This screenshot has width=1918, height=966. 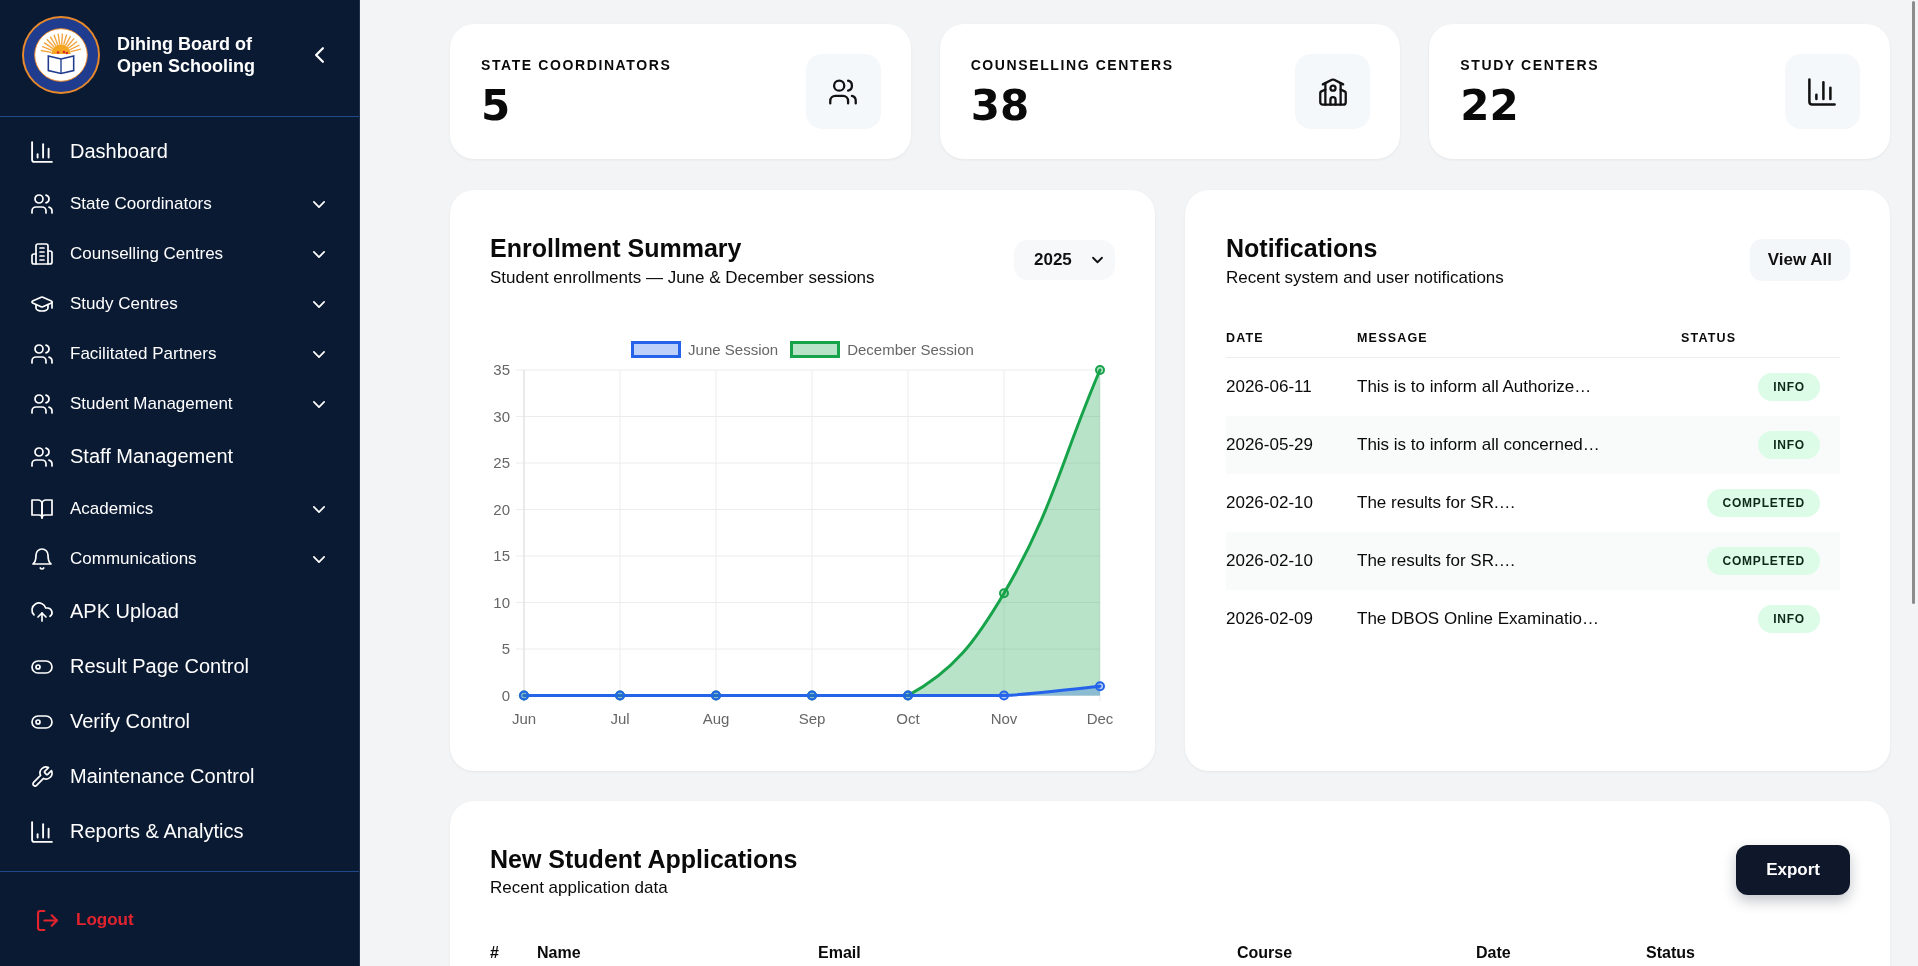 What do you see at coordinates (1799, 260) in the screenshot?
I see `view-all-button: View All` at bounding box center [1799, 260].